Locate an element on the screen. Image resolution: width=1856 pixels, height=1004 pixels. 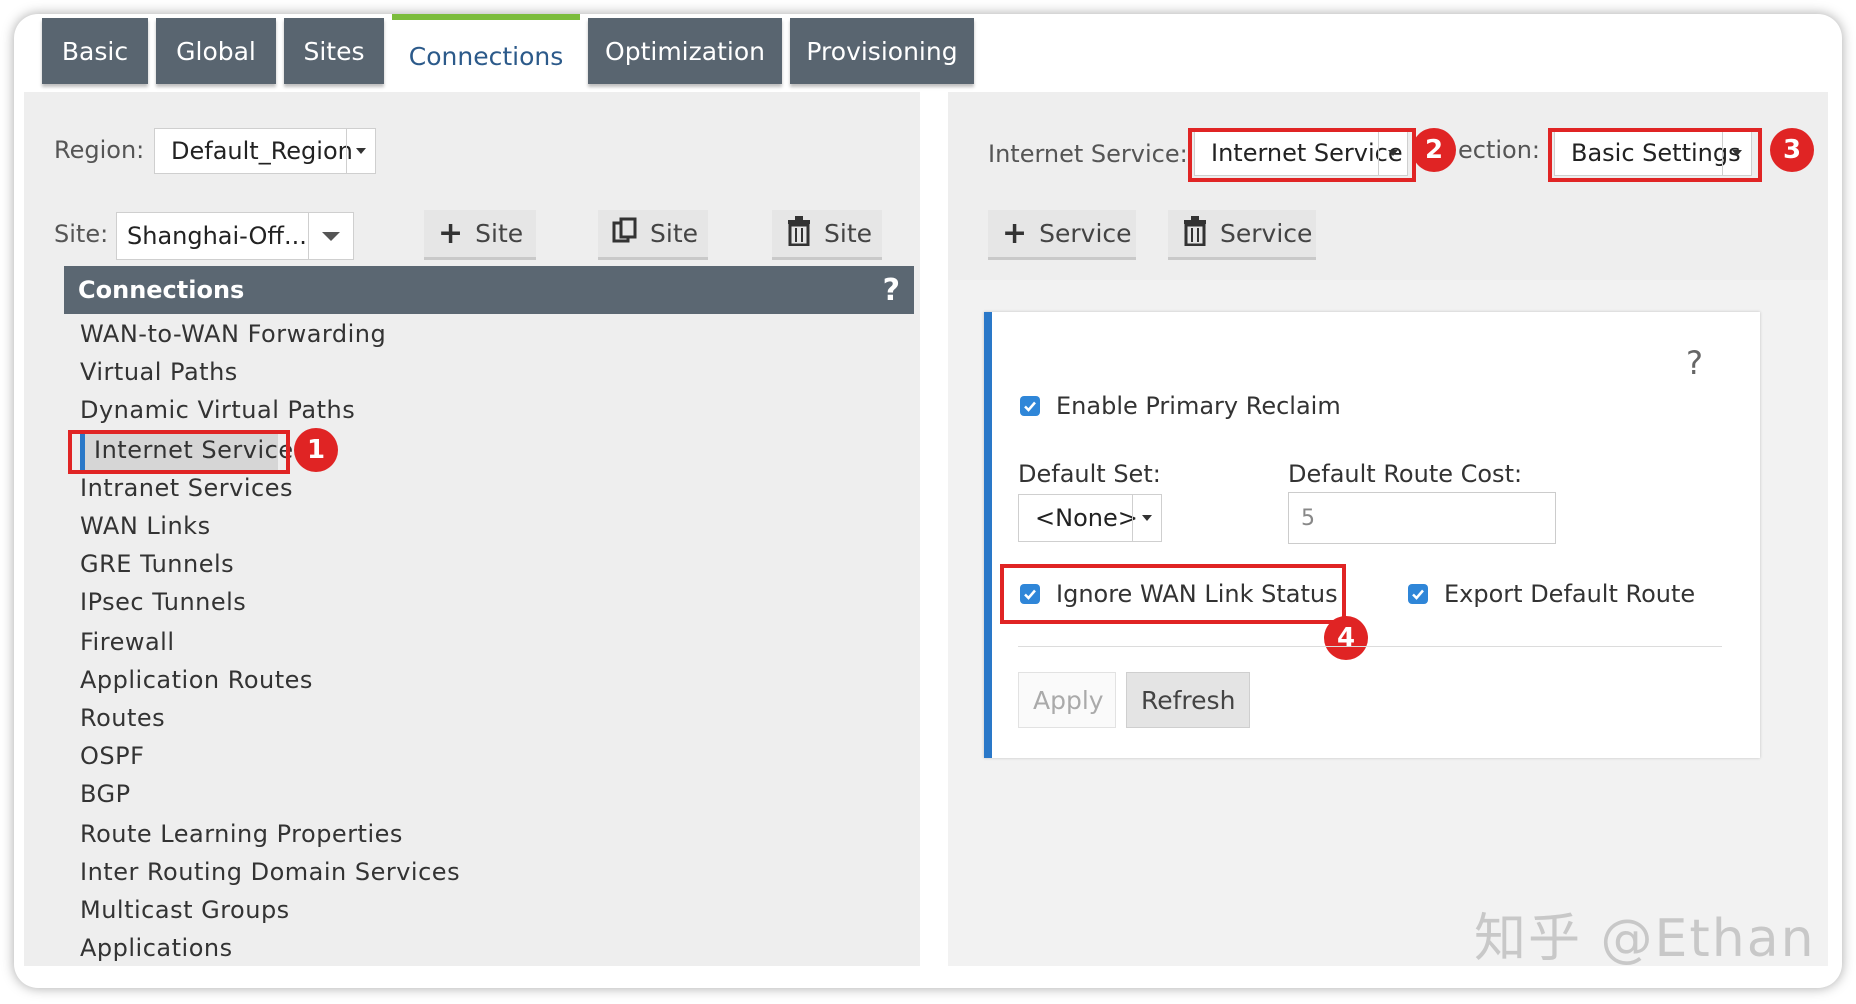
nav-item-inter-routing-domain-services: Inter Routing Domain Services is located at coordinates (270, 872).